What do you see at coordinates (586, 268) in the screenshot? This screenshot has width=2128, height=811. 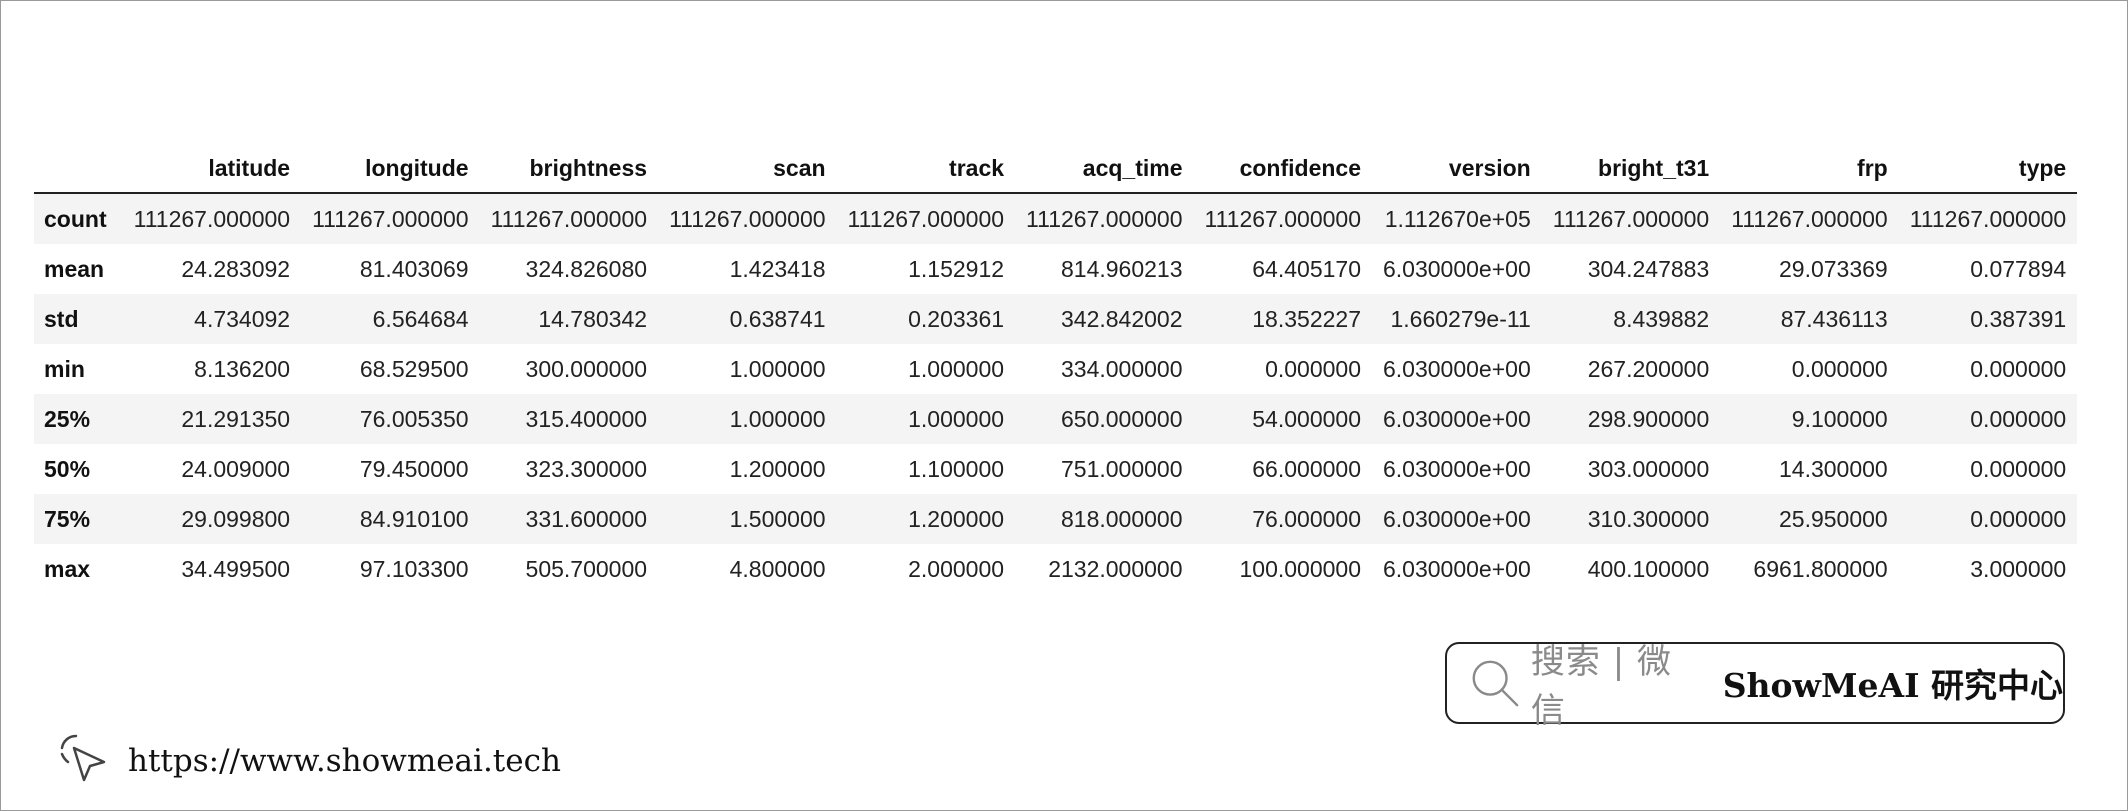 I see `table-cell: 324.826080` at bounding box center [586, 268].